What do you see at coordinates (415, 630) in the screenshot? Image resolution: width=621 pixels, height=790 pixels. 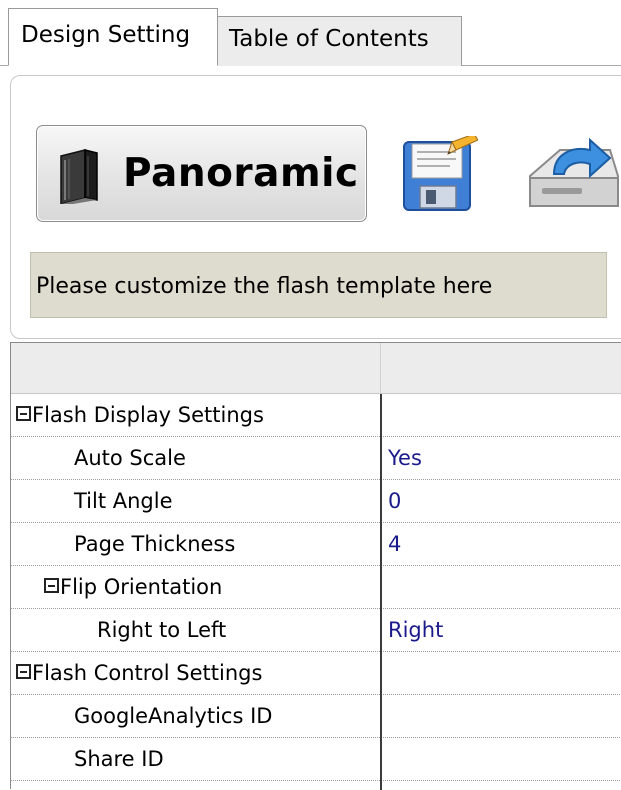 I see `property-value: Right` at bounding box center [415, 630].